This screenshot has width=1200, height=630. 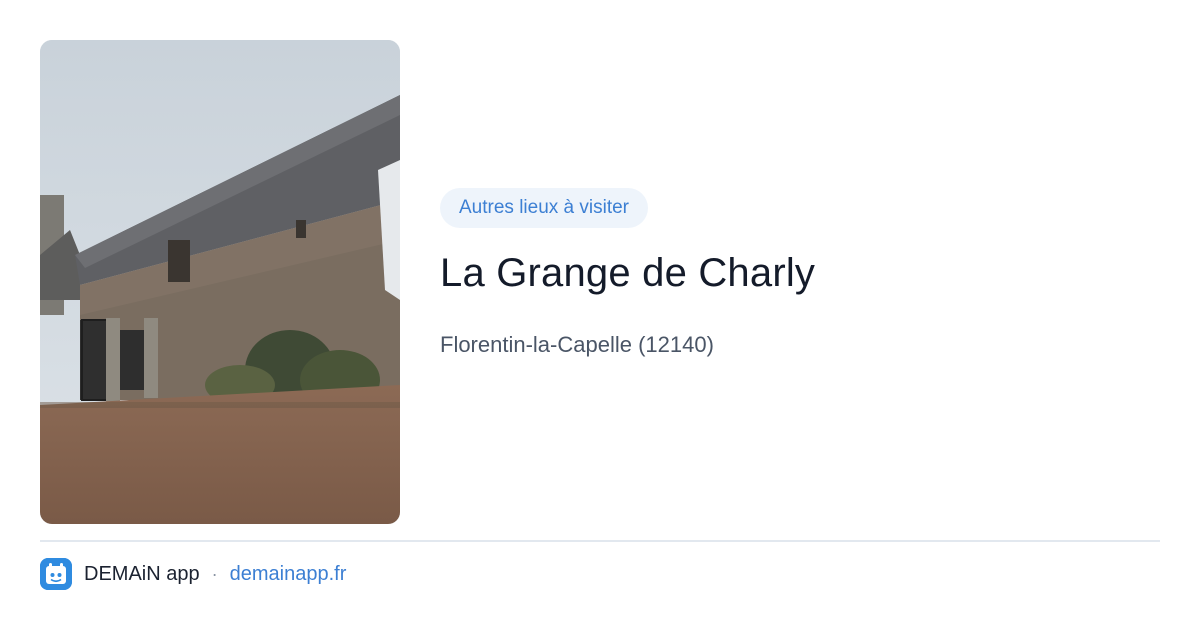 I want to click on demain-app-logo-icon, so click(x=56, y=574).